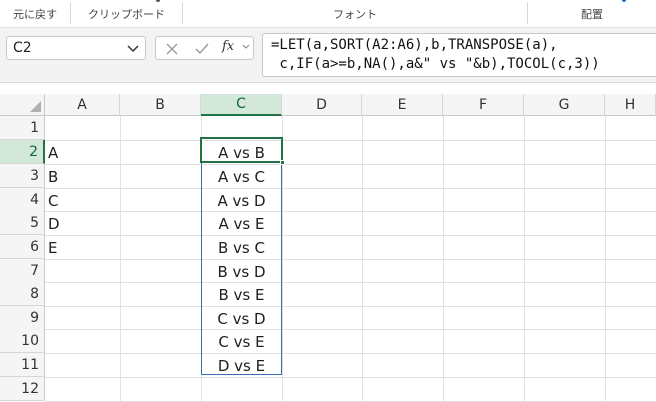 This screenshot has height=402, width=656. I want to click on row-header-11: 11, so click(22, 365).